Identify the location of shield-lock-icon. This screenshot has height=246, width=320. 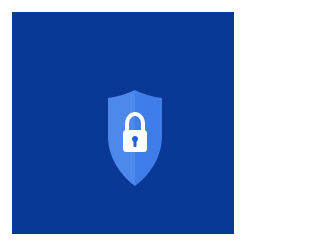
(135, 138).